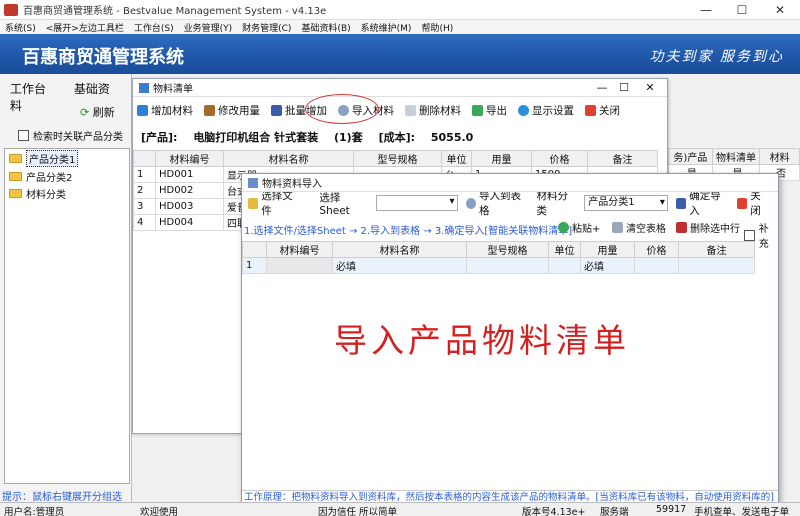 This screenshot has width=800, height=516. Describe the element at coordinates (165, 110) in the screenshot. I see `add-material-button: 增加材料` at that location.